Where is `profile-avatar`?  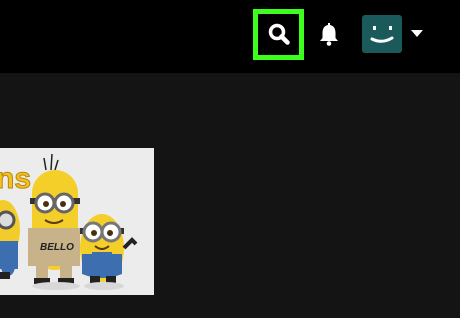
profile-avatar is located at coordinates (382, 34).